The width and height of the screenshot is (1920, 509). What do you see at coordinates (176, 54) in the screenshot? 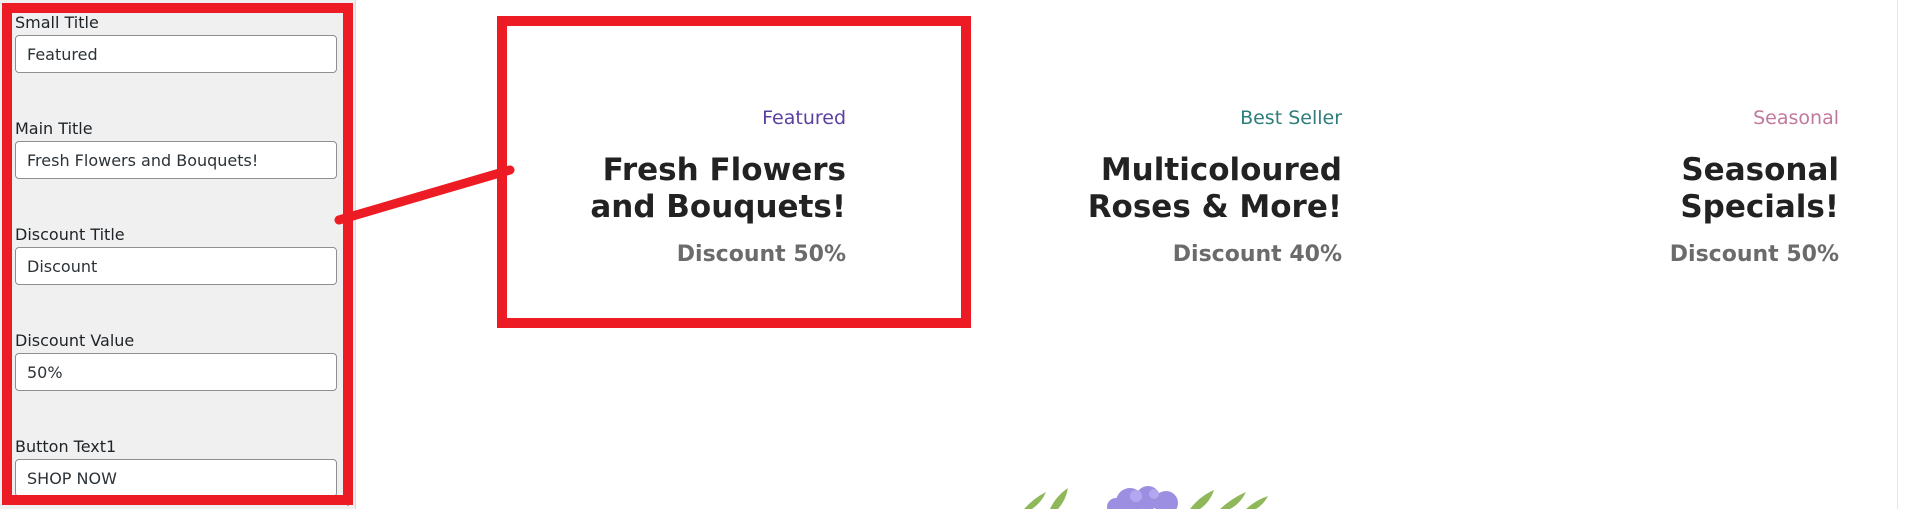
I see `small-title-input` at bounding box center [176, 54].